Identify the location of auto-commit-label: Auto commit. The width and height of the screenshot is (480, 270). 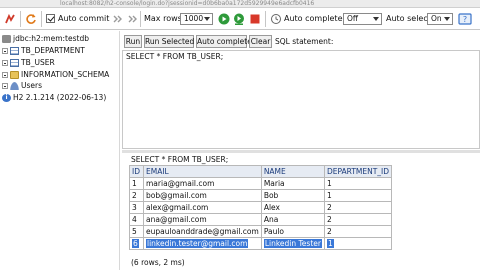
(84, 18).